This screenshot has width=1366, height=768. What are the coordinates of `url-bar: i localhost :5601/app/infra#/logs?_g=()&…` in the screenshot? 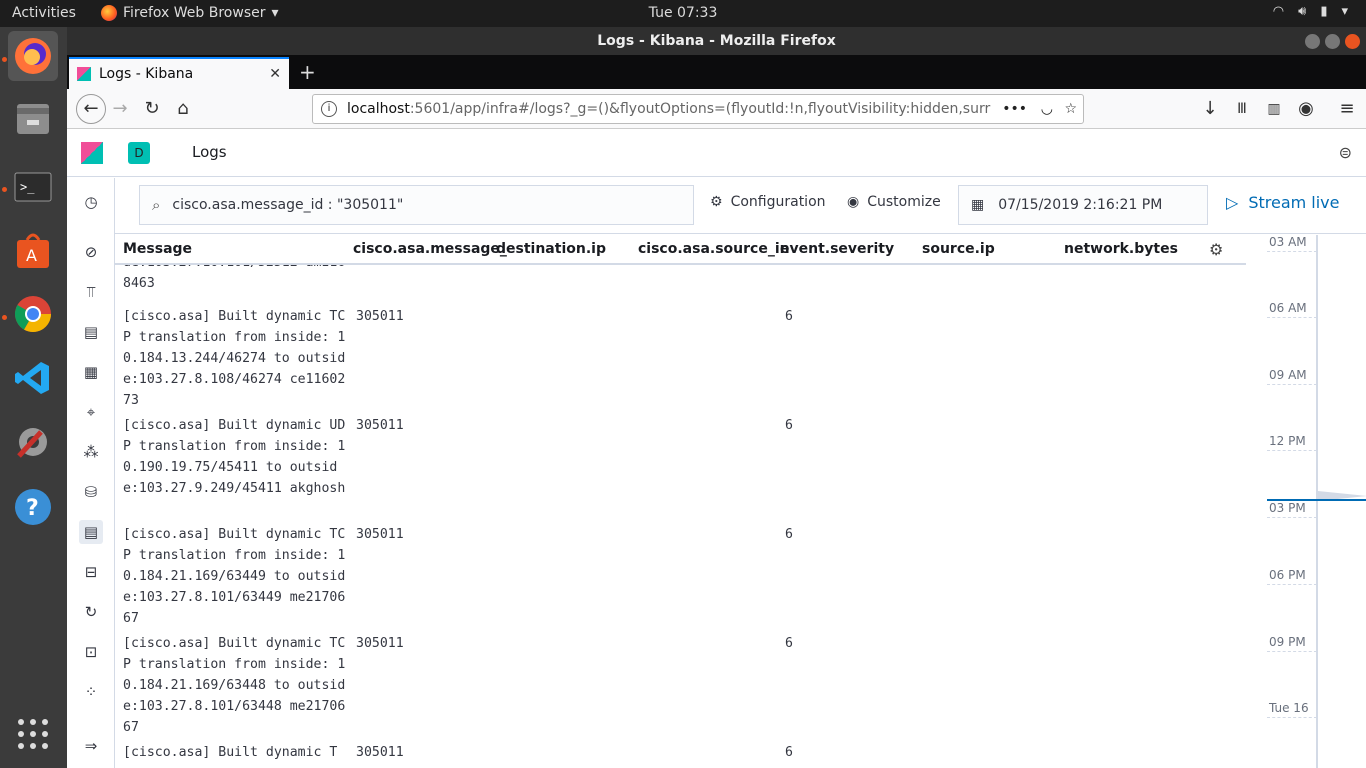 It's located at (698, 109).